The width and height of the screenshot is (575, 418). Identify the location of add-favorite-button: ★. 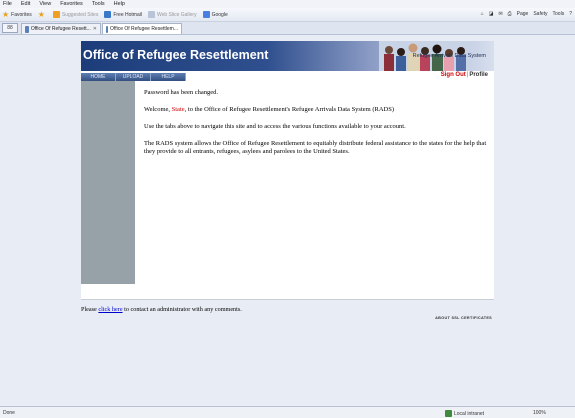
(42, 14).